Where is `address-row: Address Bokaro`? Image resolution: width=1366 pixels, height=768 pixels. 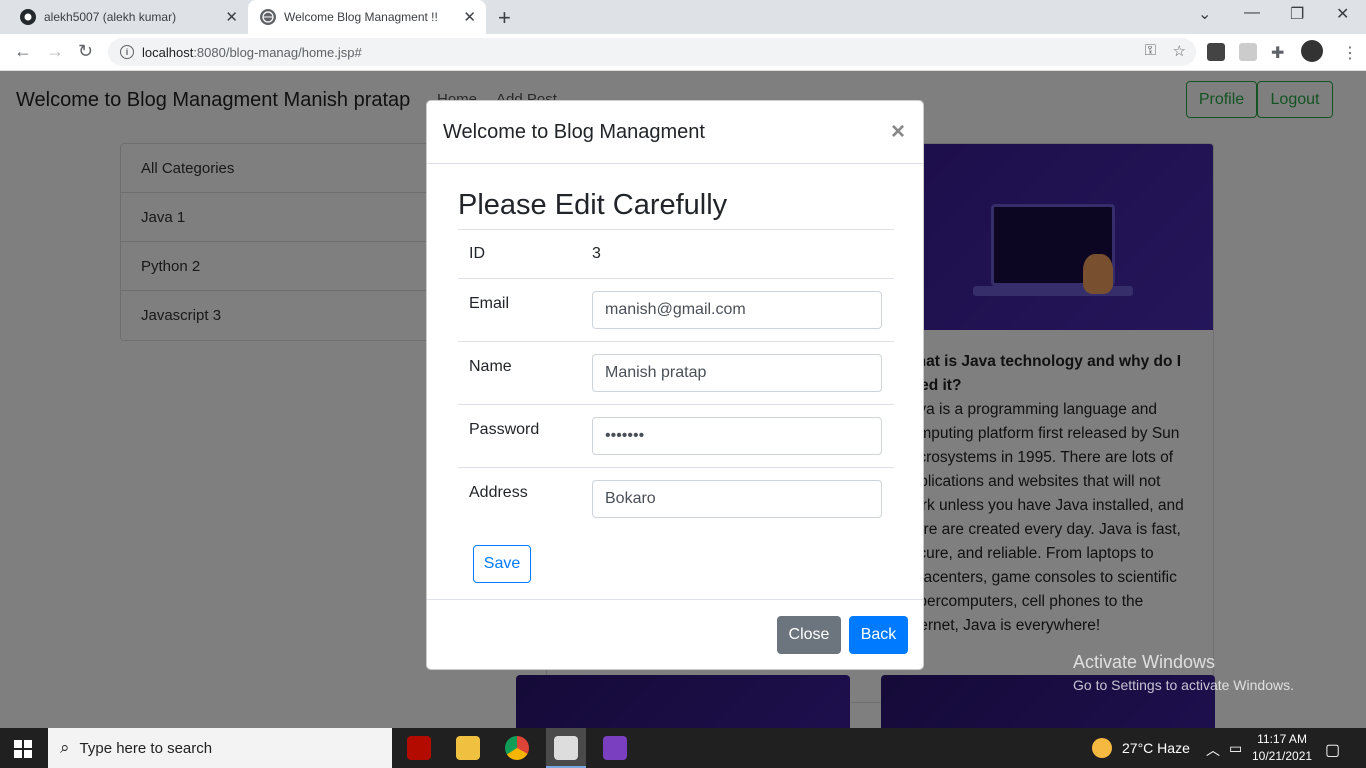 address-row: Address Bokaro is located at coordinates (676, 499).